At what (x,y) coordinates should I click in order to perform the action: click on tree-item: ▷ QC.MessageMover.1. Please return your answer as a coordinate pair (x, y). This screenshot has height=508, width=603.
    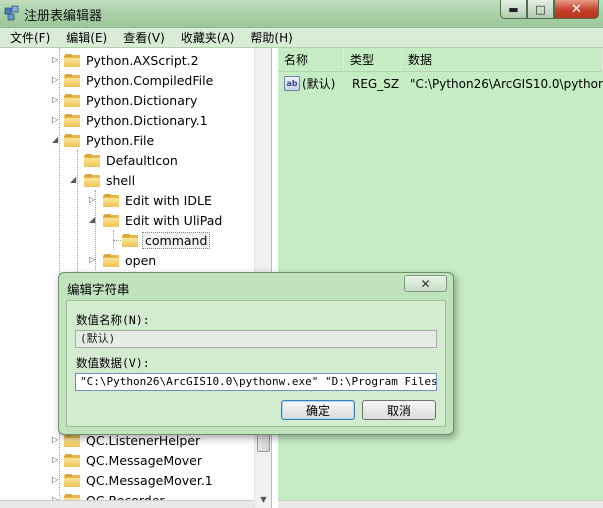
    Looking at the image, I should click on (133, 480).